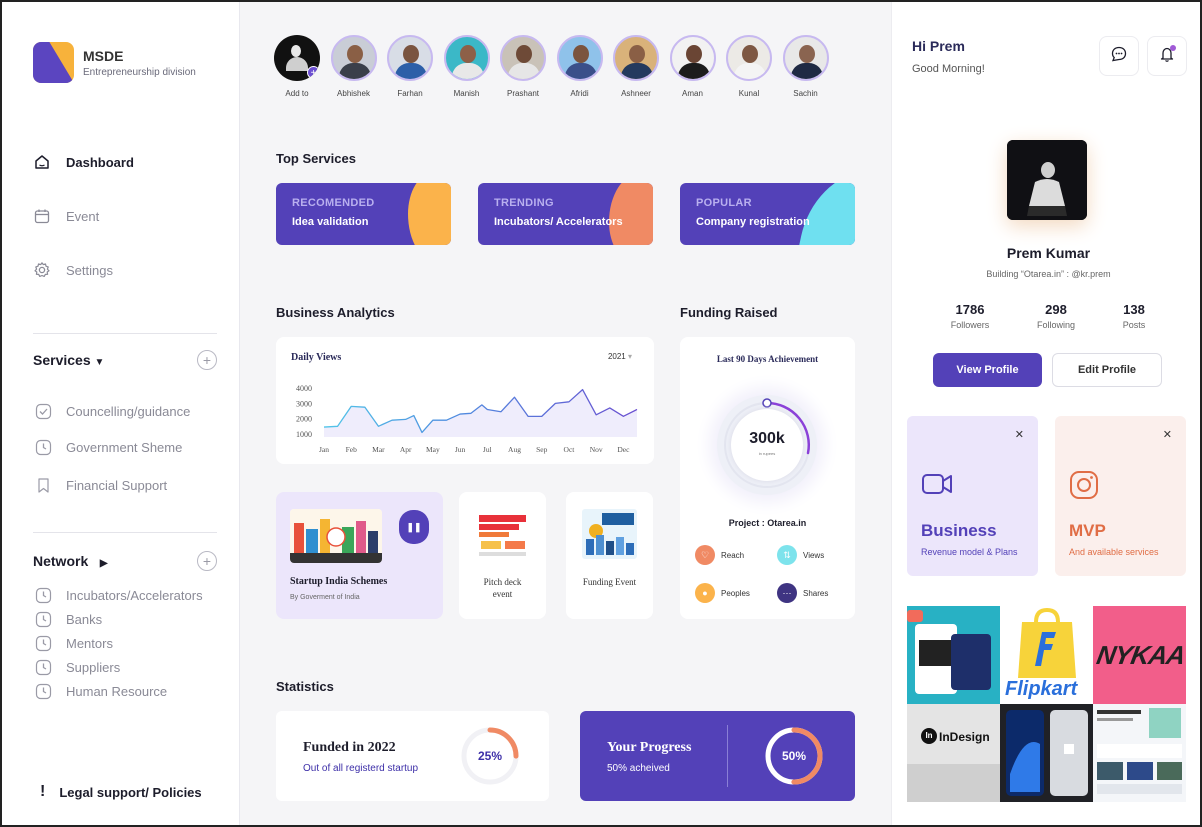 The width and height of the screenshot is (1202, 827). What do you see at coordinates (1056, 309) in the screenshot?
I see `following-count: 298` at bounding box center [1056, 309].